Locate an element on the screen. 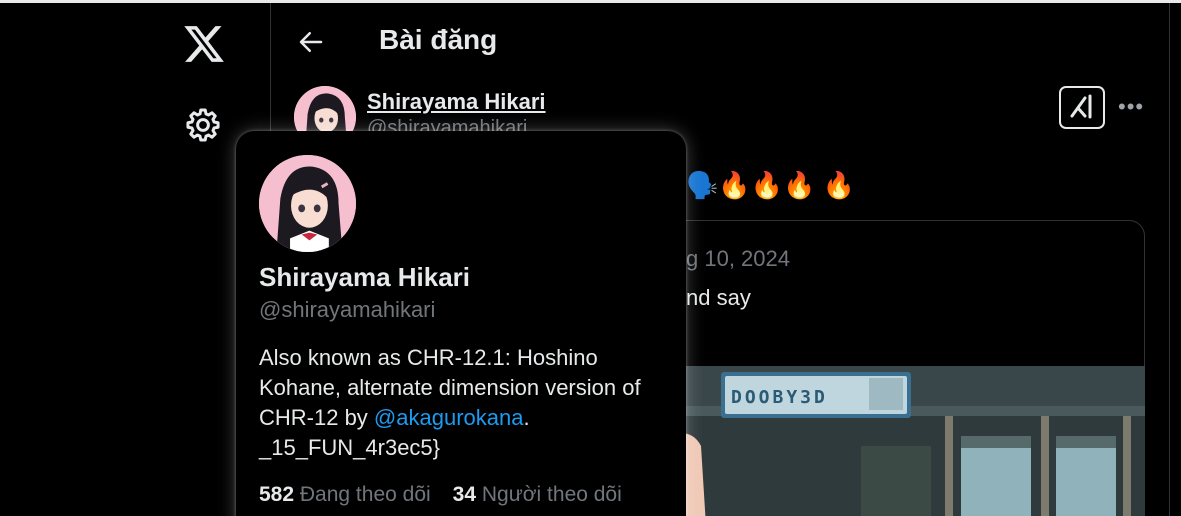  column-divider-right is located at coordinates (1169, 259).